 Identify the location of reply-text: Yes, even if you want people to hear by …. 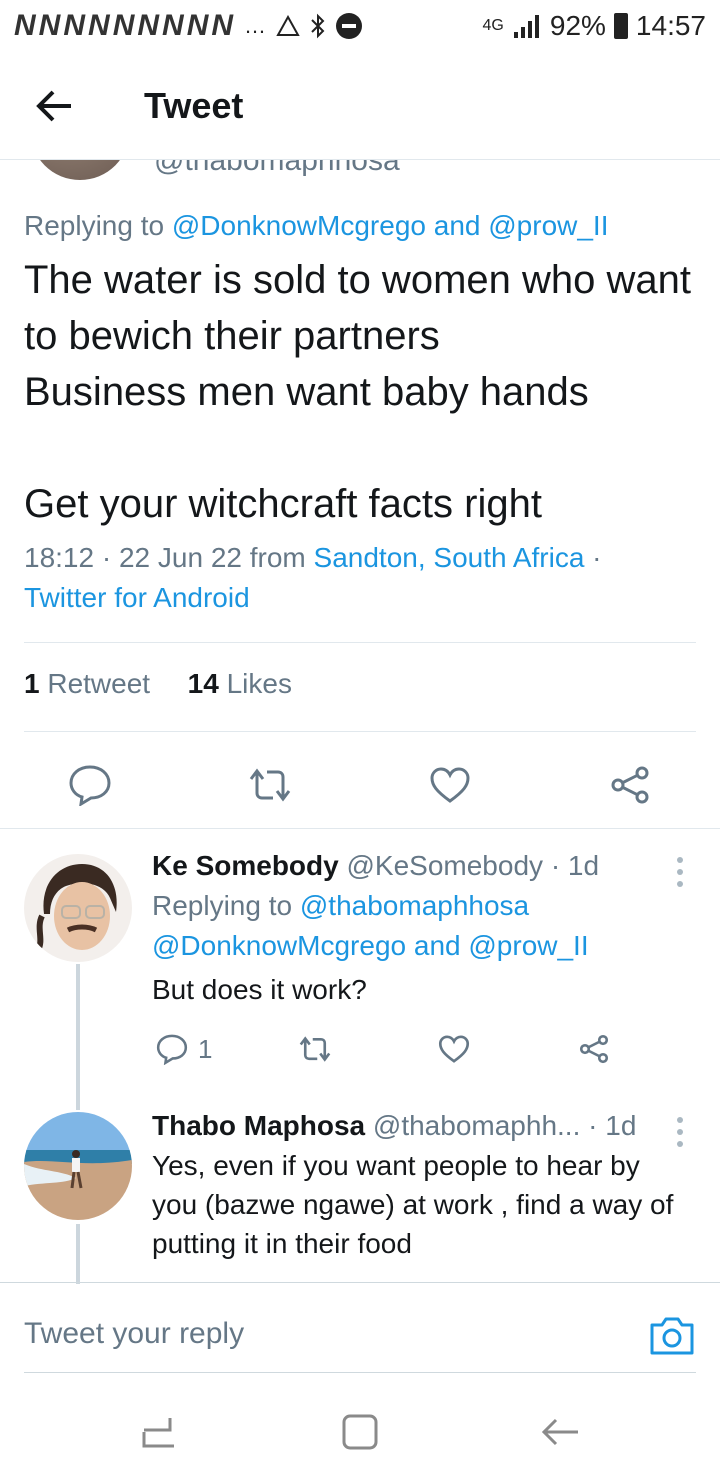
(413, 1204).